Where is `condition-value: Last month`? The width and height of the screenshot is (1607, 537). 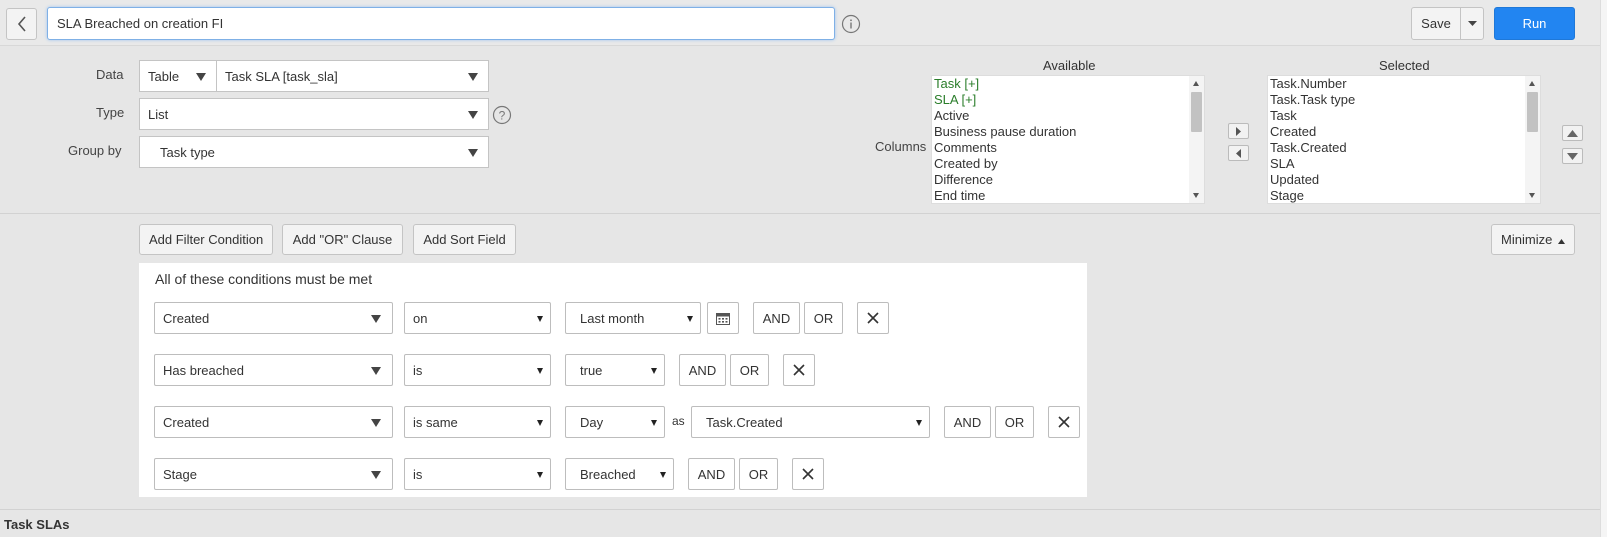 condition-value: Last month is located at coordinates (612, 318).